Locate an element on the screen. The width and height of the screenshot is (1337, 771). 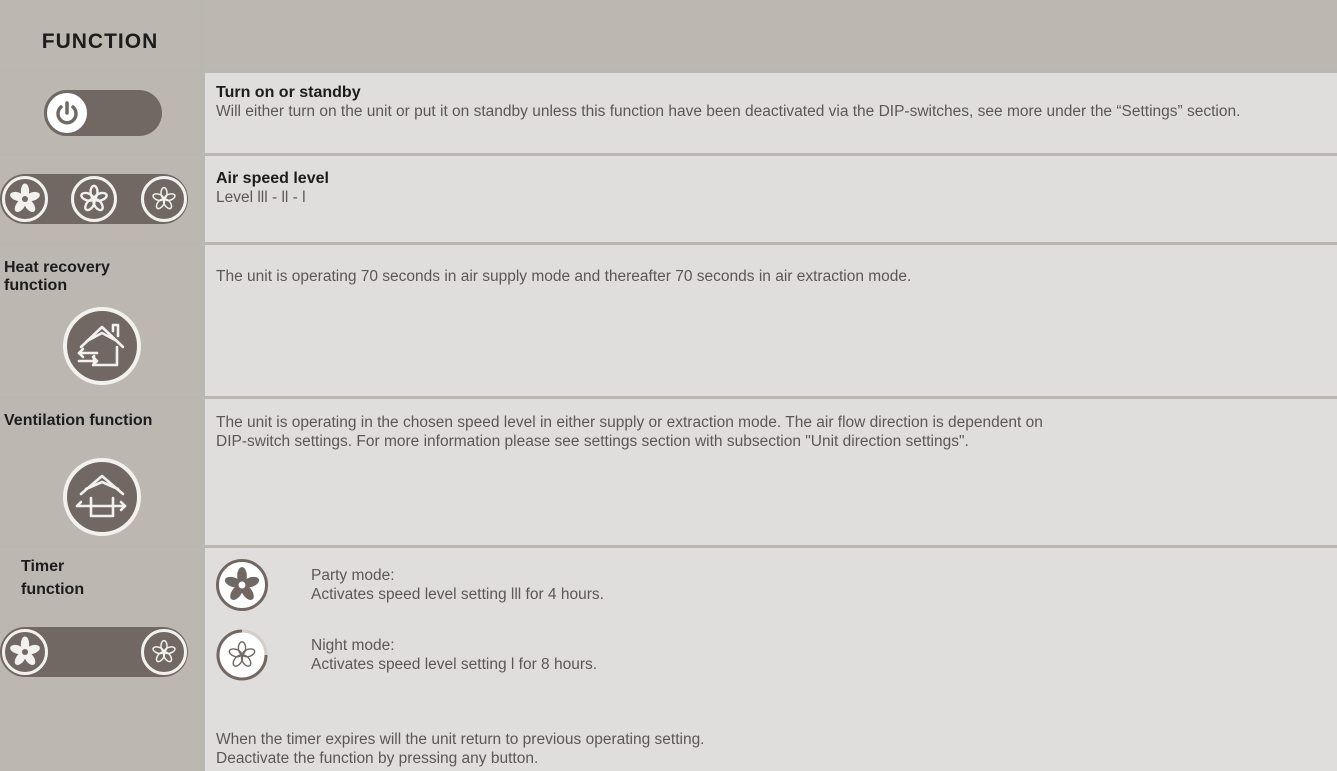
party-mode-title: Party mode: is located at coordinates (353, 575).